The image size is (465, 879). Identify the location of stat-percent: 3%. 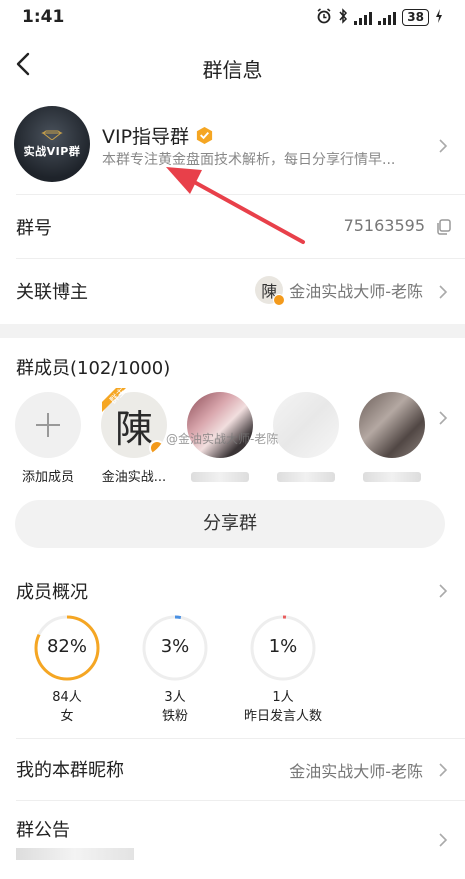
(175, 646).